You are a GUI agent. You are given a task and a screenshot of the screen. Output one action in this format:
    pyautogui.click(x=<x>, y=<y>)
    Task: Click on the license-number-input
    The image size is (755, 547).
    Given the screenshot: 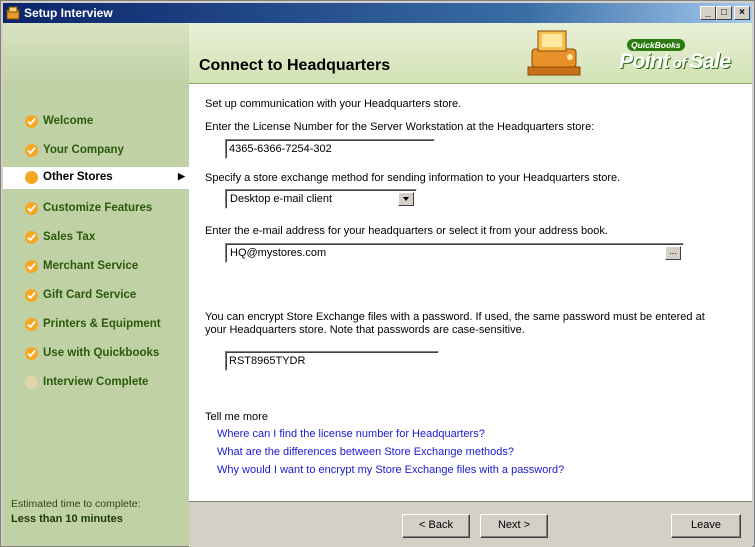 What is the action you would take?
    pyautogui.click(x=330, y=149)
    